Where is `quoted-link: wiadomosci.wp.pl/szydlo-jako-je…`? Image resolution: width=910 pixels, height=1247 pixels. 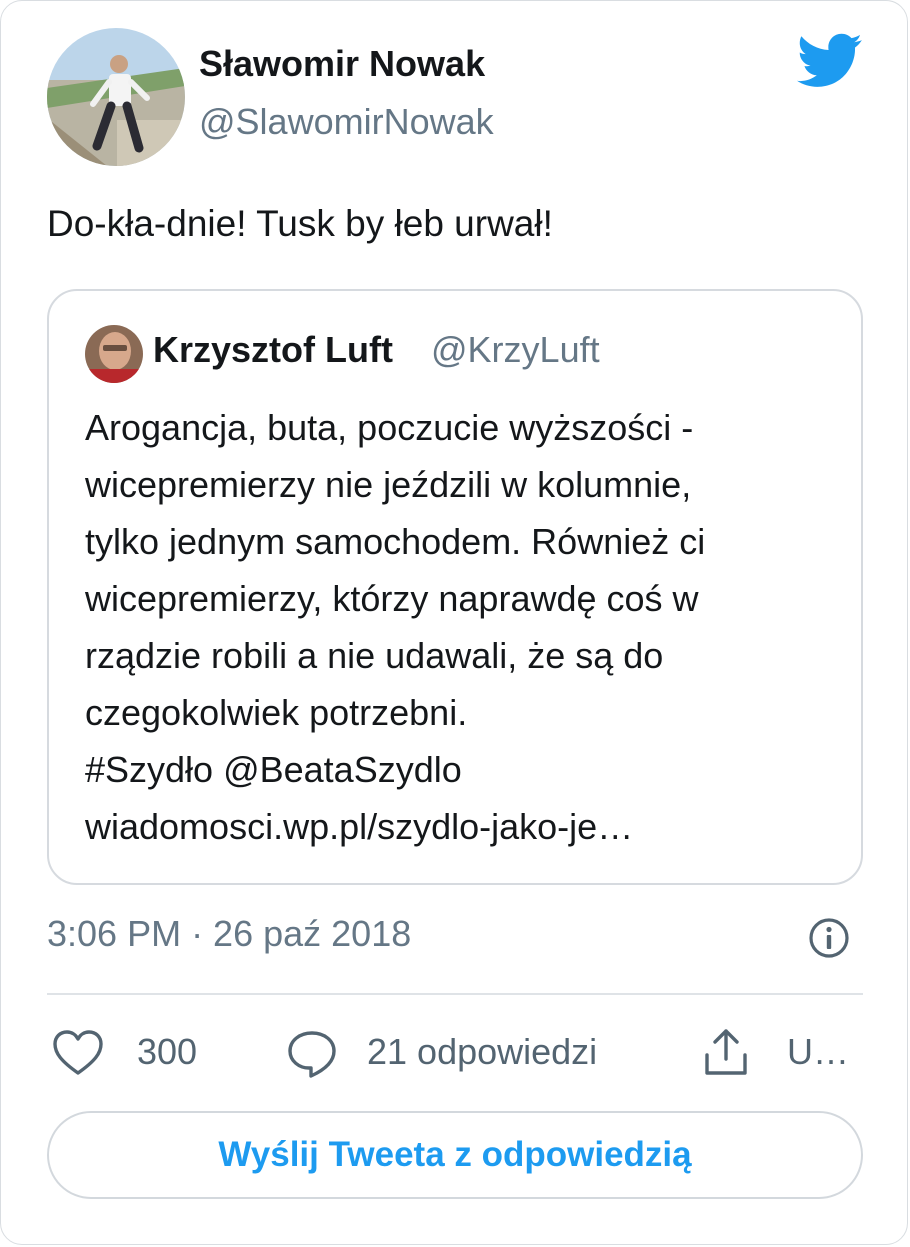
quoted-link: wiadomosci.wp.pl/szydlo-jako-je… is located at coordinates (465, 826).